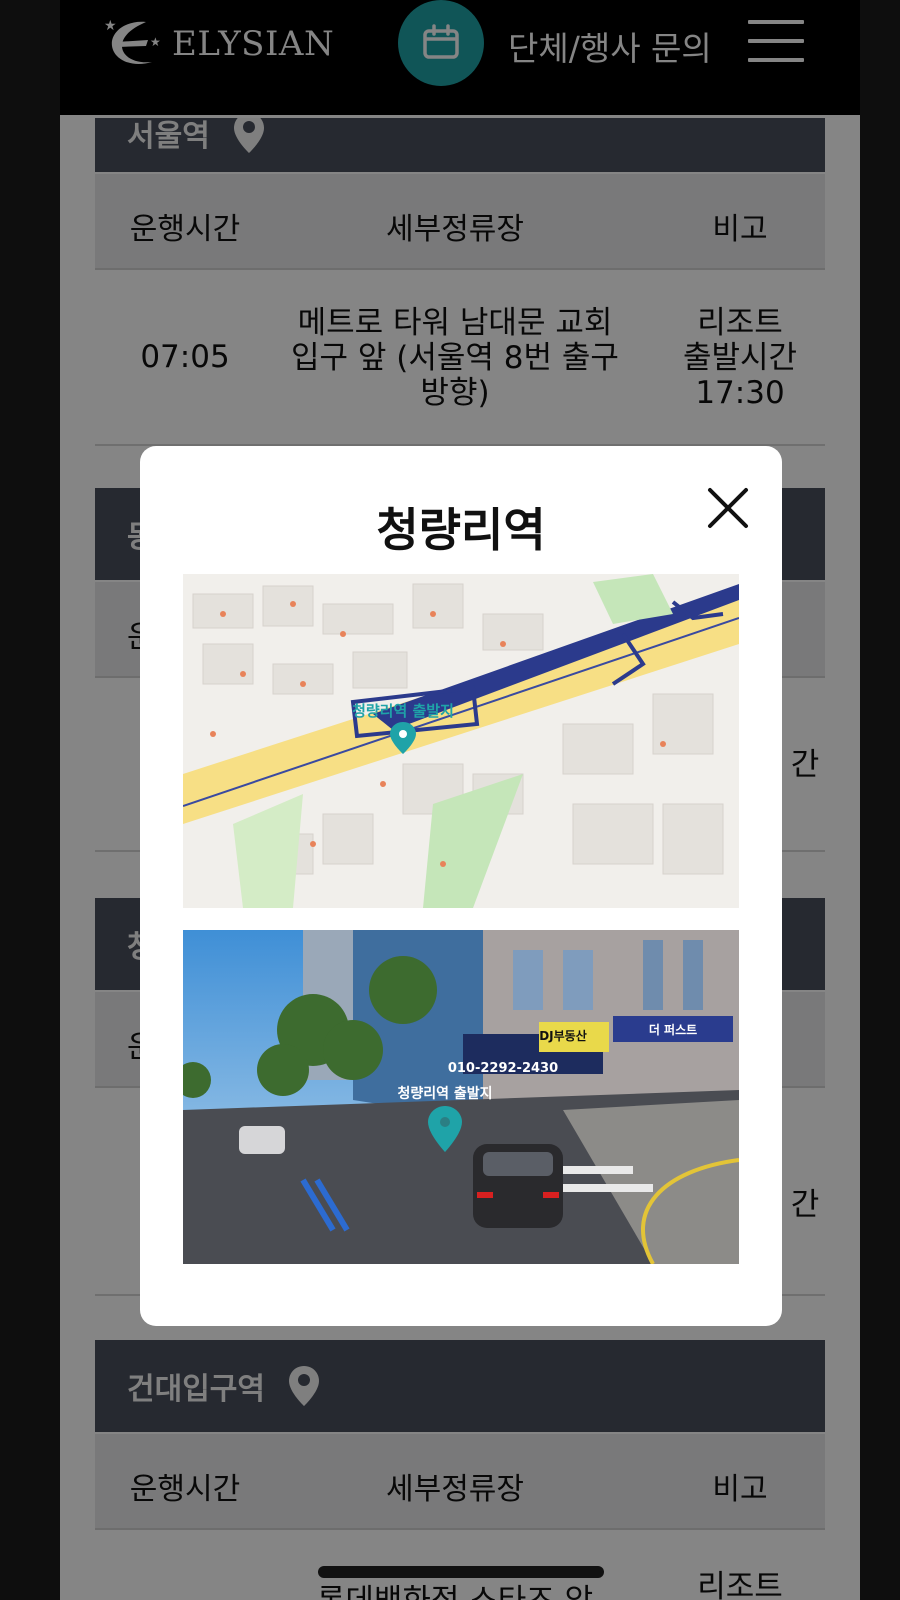  Describe the element at coordinates (444, 1093) in the screenshot. I see `photo-label: 청량리역 출발지` at that location.